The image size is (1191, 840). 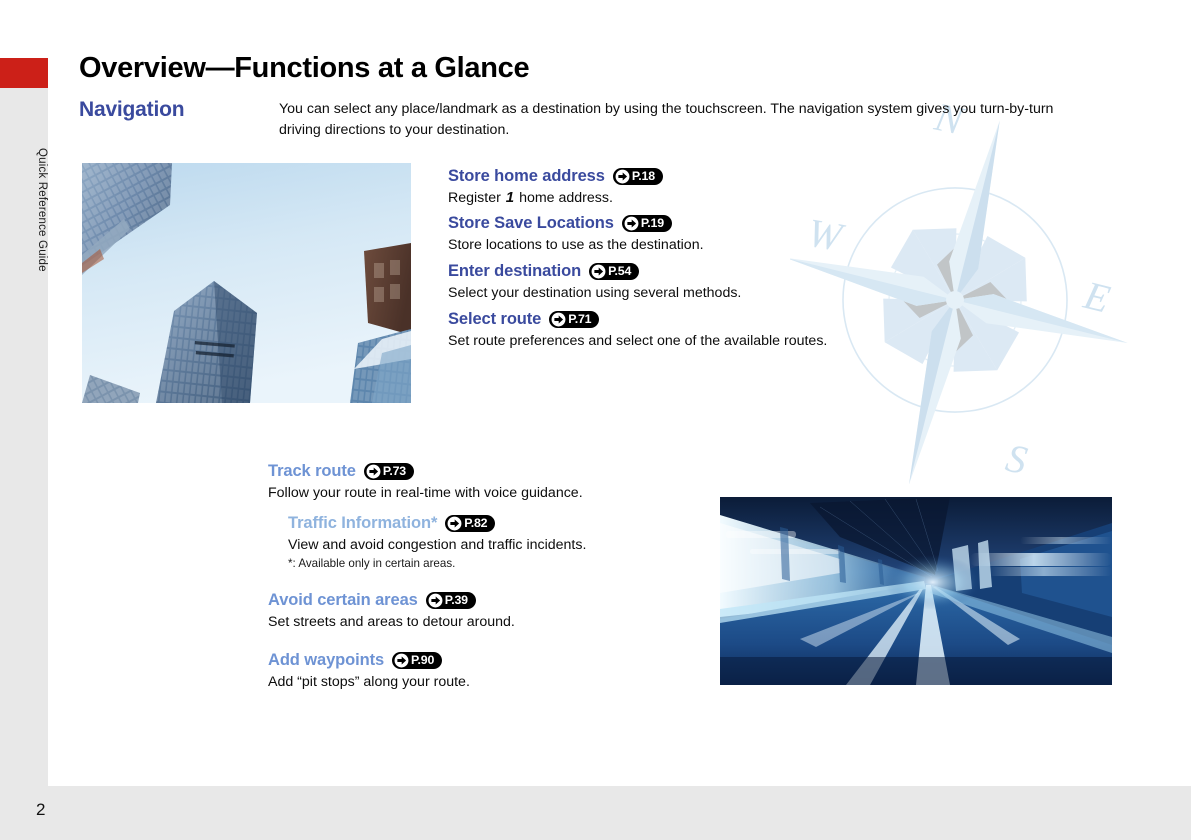 I want to click on page-reference-badge: P.71, so click(x=574, y=319).